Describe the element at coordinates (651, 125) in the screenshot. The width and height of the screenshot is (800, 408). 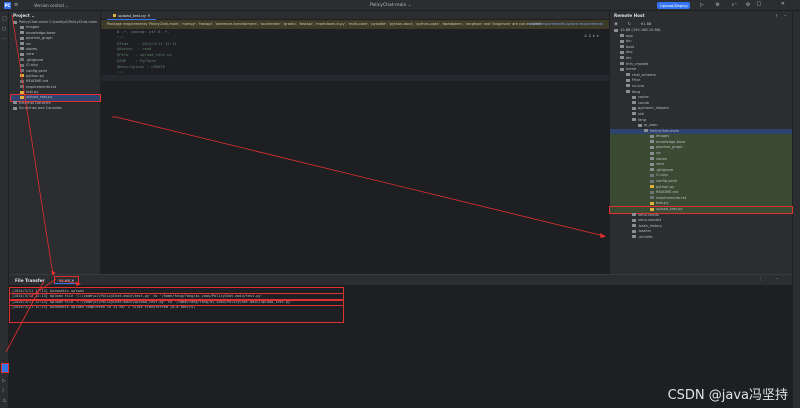
I see `remote-tree-label: ai_zoau` at that location.